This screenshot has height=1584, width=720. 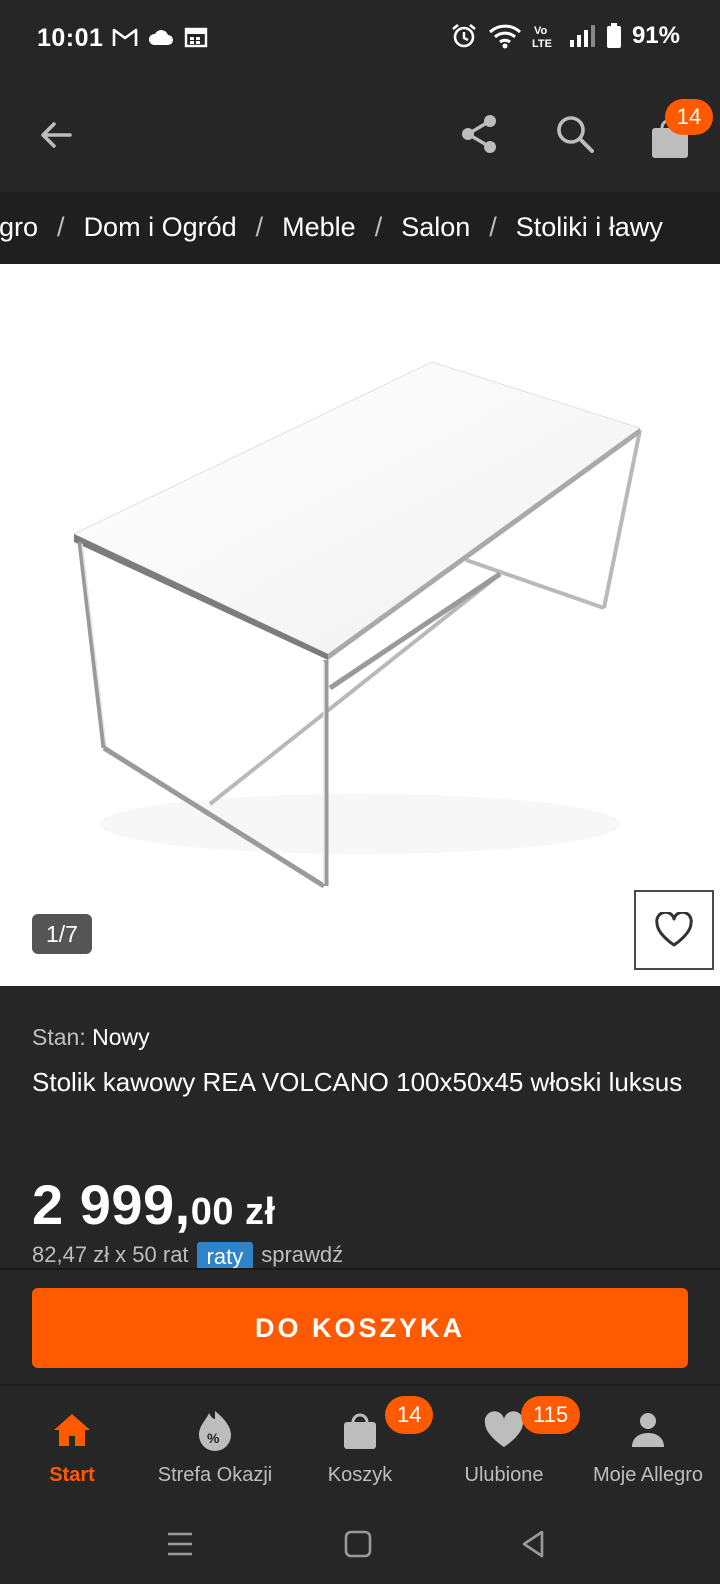 What do you see at coordinates (91, 1037) in the screenshot?
I see `condition: Stan: Nowy` at bounding box center [91, 1037].